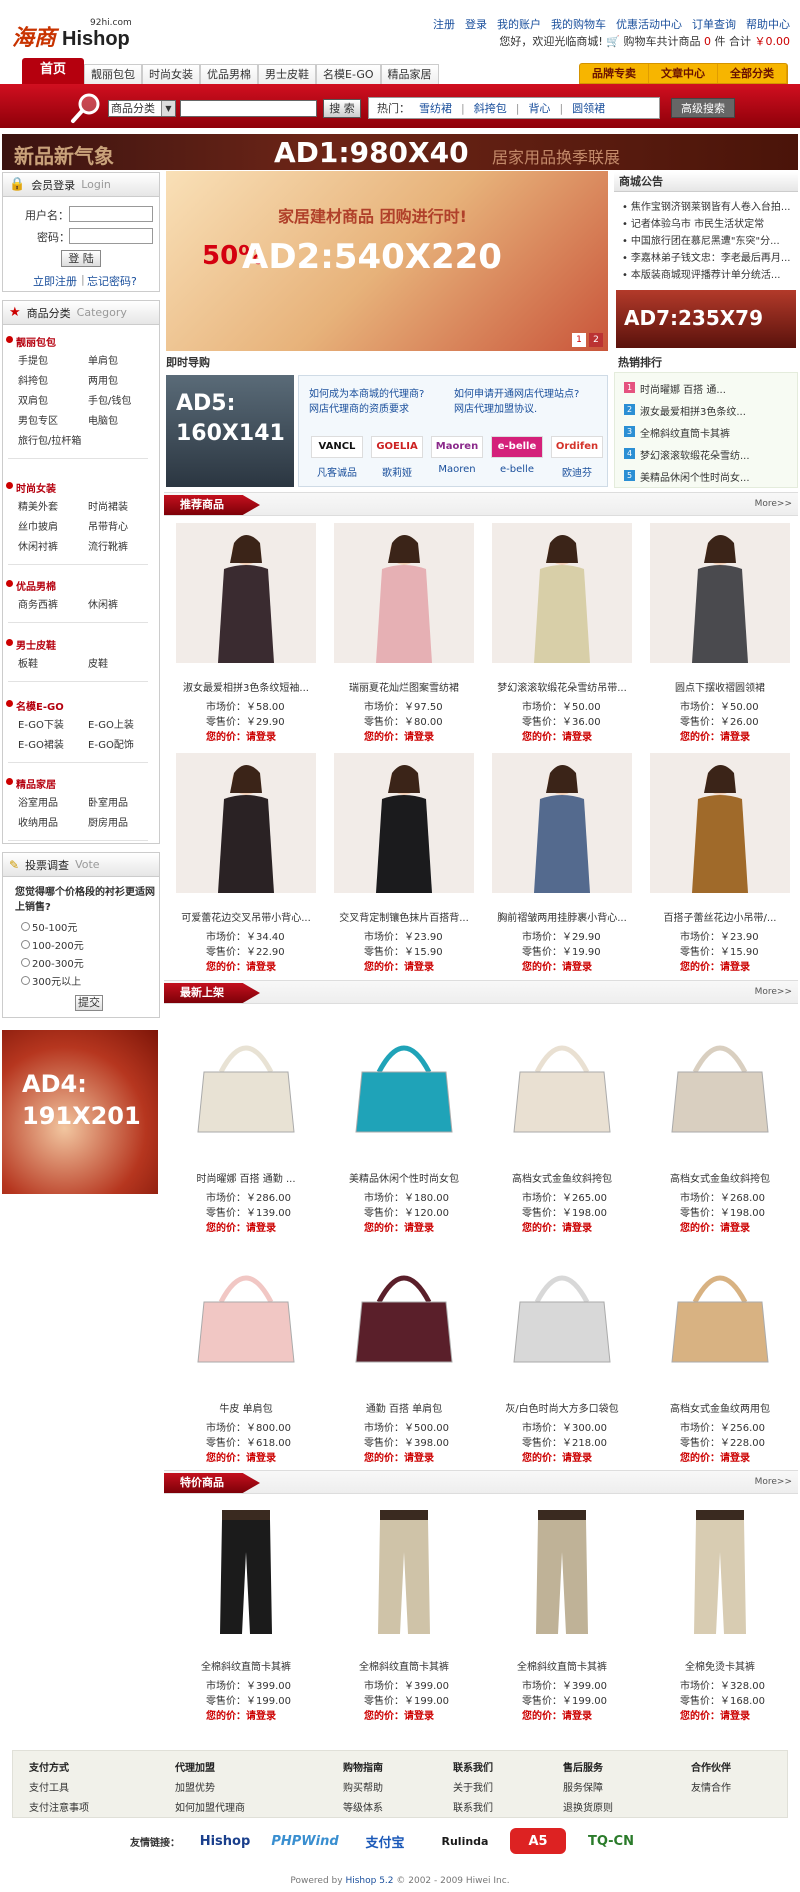 This screenshot has height=1892, width=800. Describe the element at coordinates (109, 399) in the screenshot. I see `category-item: 手包/钱包` at that location.